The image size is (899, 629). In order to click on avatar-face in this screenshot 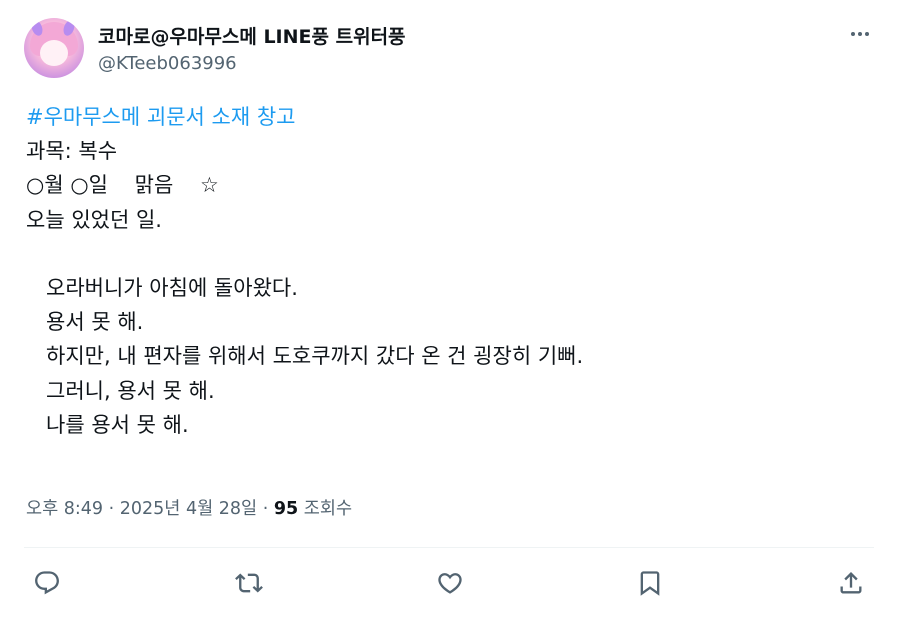, I will do `click(54, 53)`.